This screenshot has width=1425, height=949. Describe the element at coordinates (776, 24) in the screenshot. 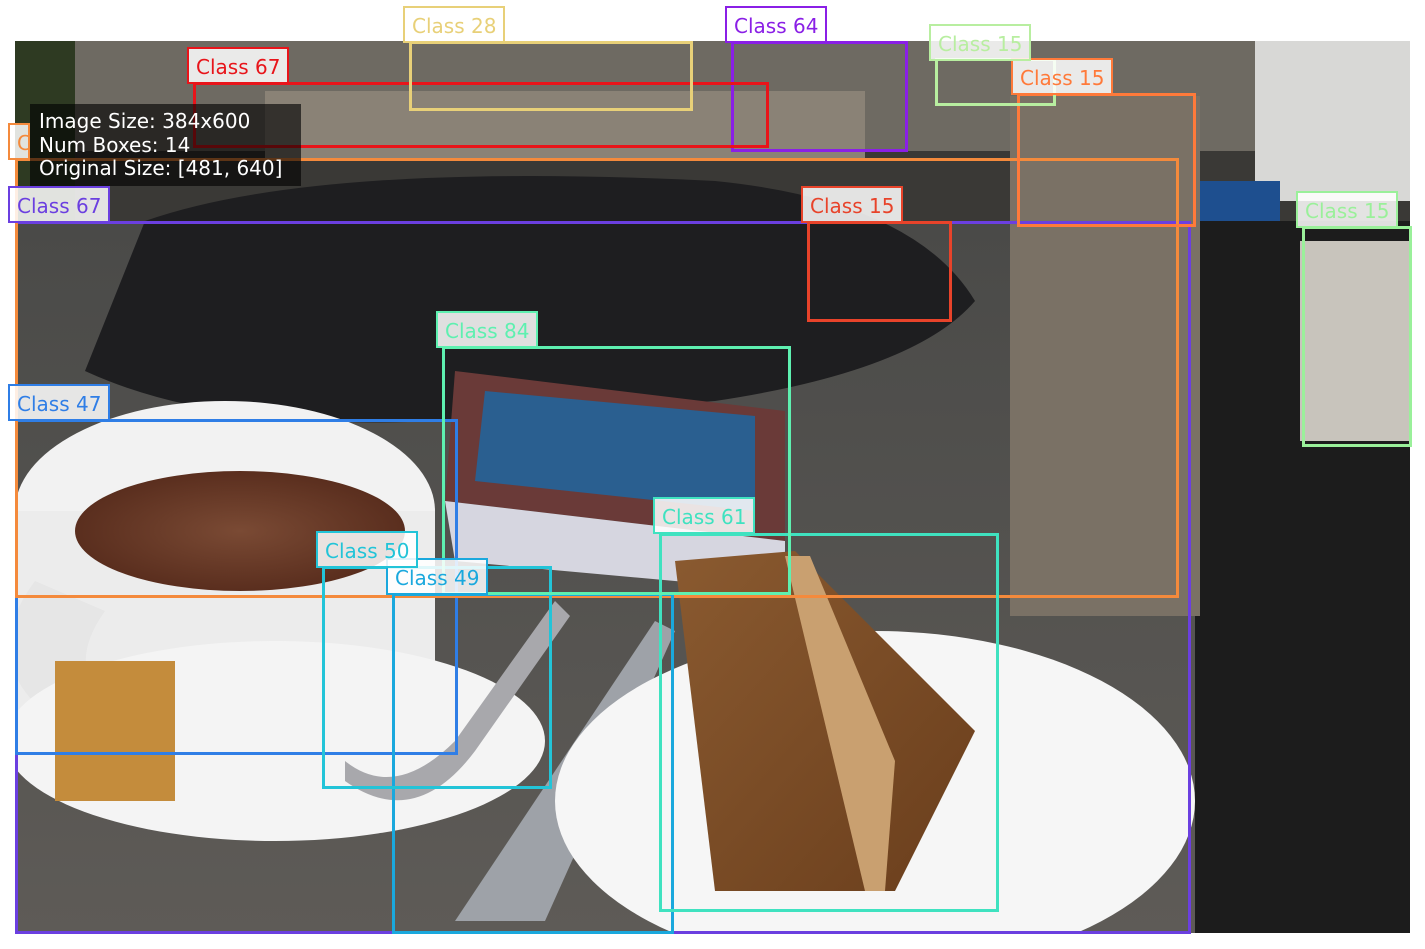

I see `detection-label: Class 64` at that location.